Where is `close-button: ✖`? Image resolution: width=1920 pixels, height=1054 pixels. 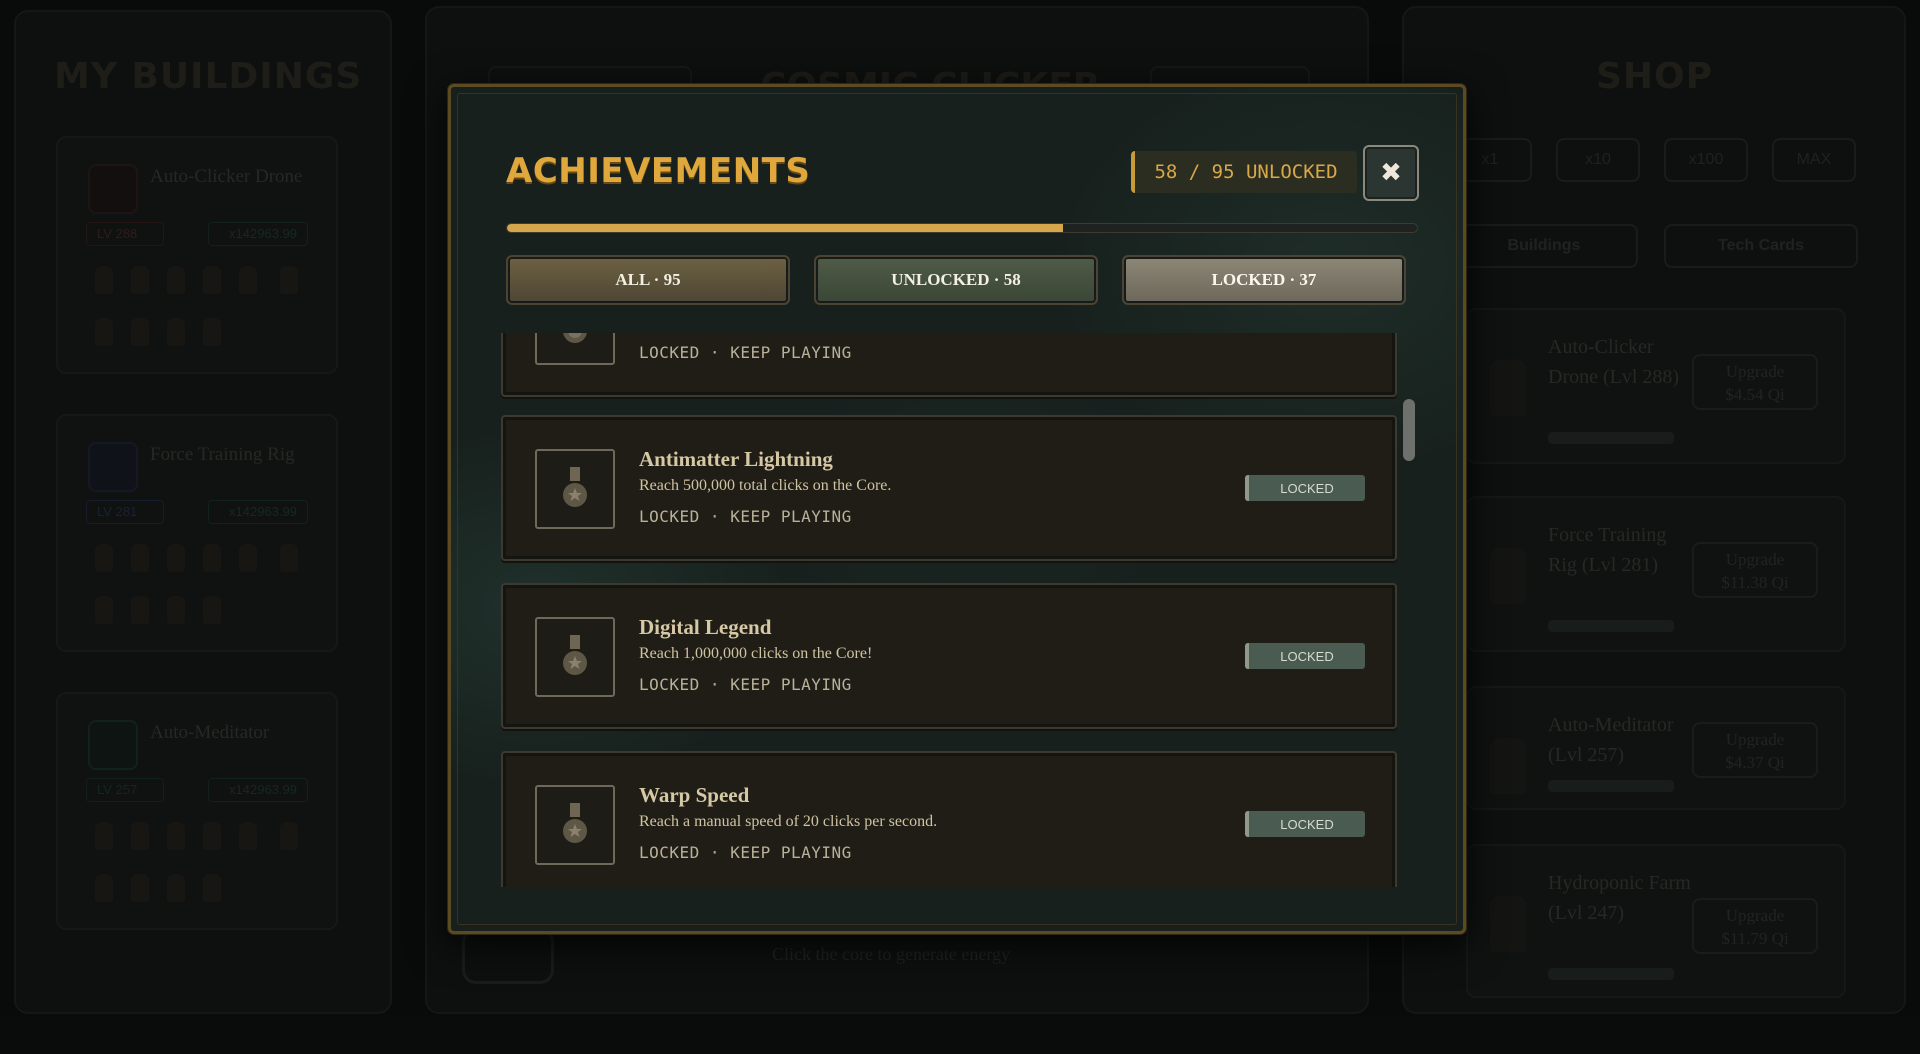
close-button: ✖ is located at coordinates (1391, 173).